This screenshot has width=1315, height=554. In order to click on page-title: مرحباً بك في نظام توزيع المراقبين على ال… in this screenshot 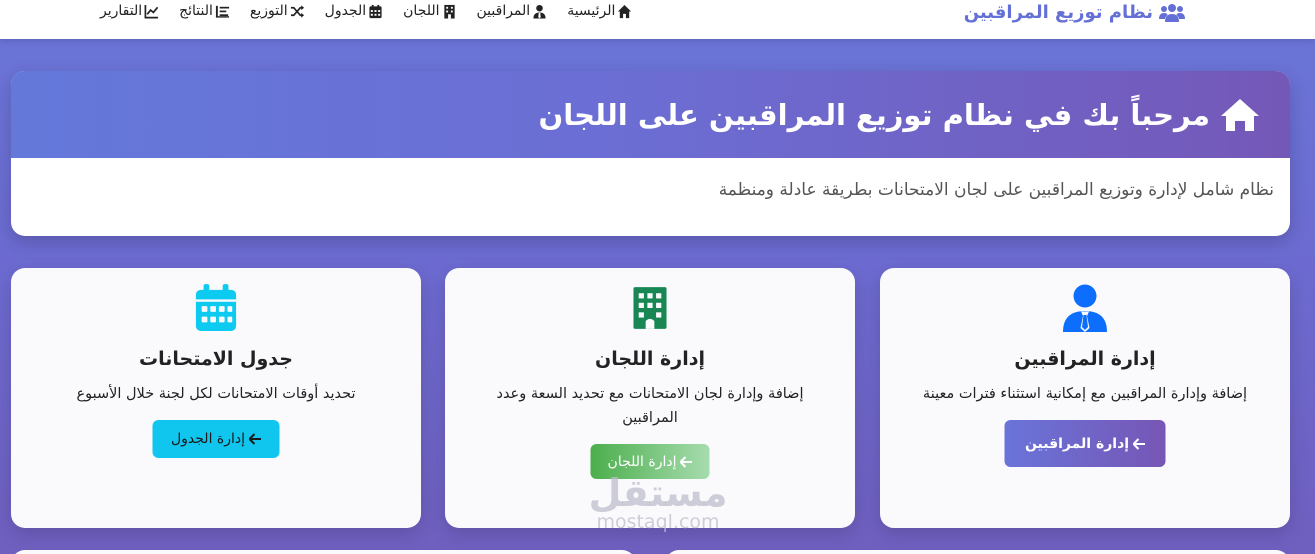, I will do `click(874, 114)`.